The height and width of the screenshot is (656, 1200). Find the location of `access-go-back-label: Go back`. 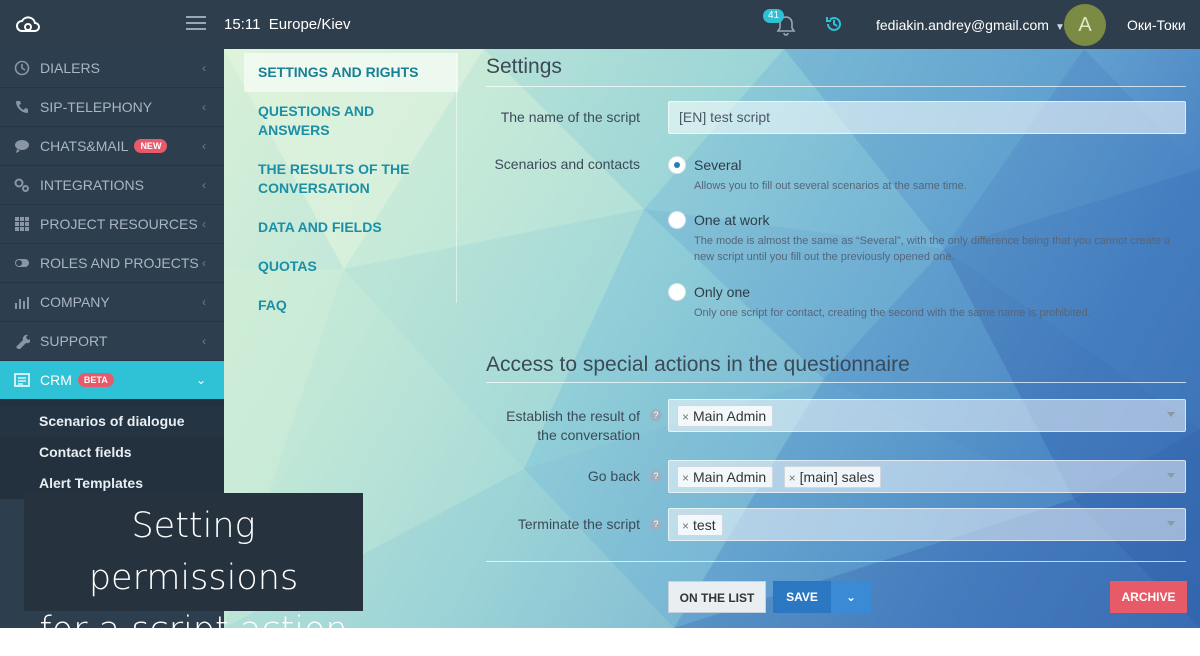

access-go-back-label: Go back is located at coordinates (613, 476).